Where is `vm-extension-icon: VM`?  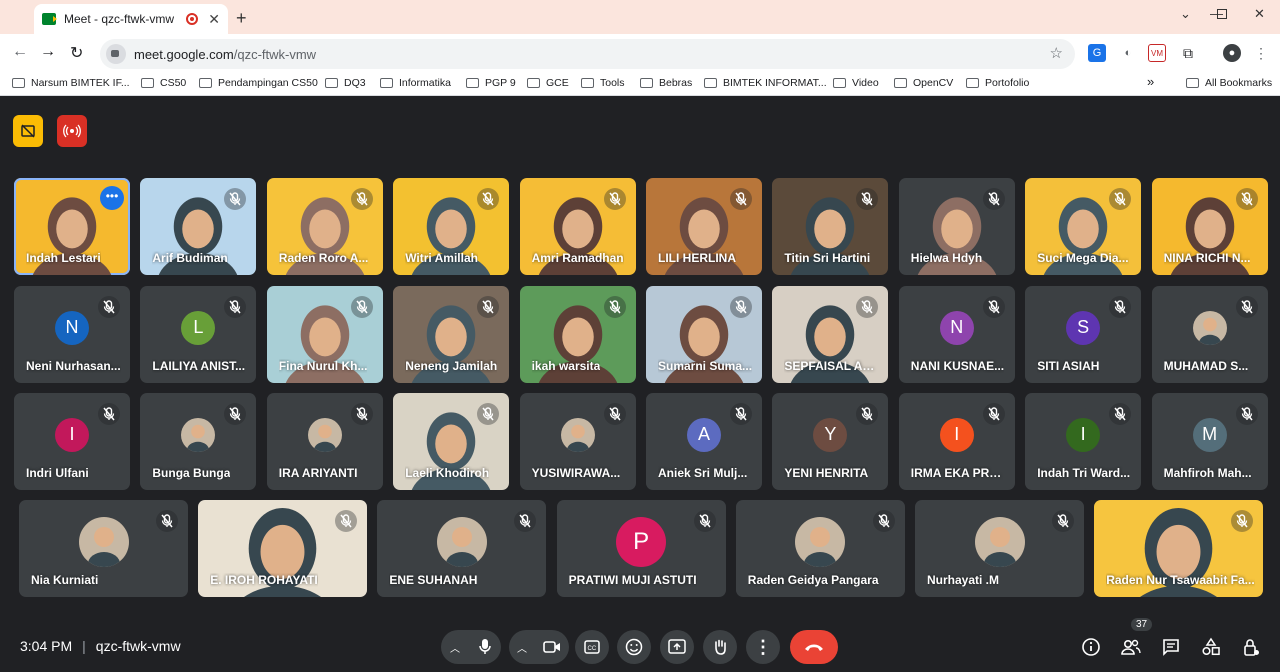
vm-extension-icon: VM is located at coordinates (1157, 53).